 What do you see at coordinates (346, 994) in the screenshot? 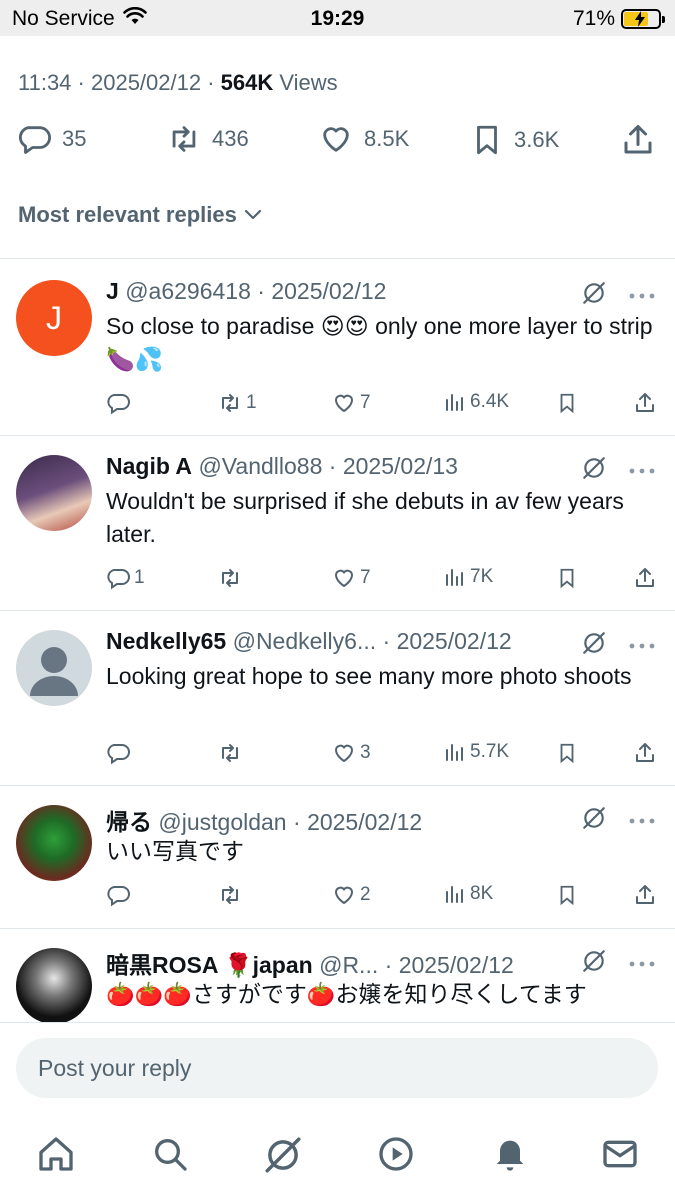
I see `reply-text: 🍅🍅🍅さすがです🍅お嬢を知り尽くしてます` at bounding box center [346, 994].